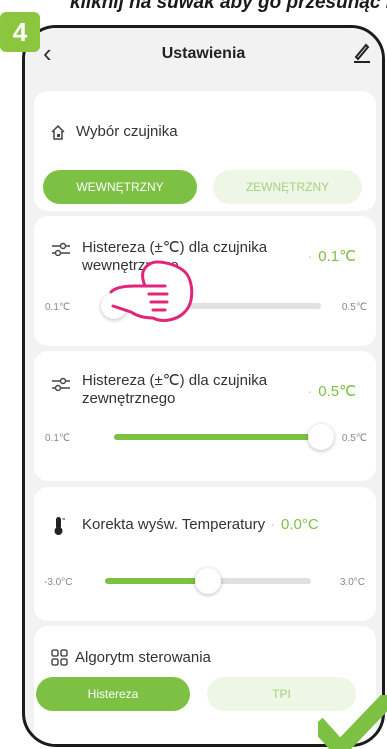  I want to click on hysteresis-external-value: · 0.5℃, so click(331, 391).